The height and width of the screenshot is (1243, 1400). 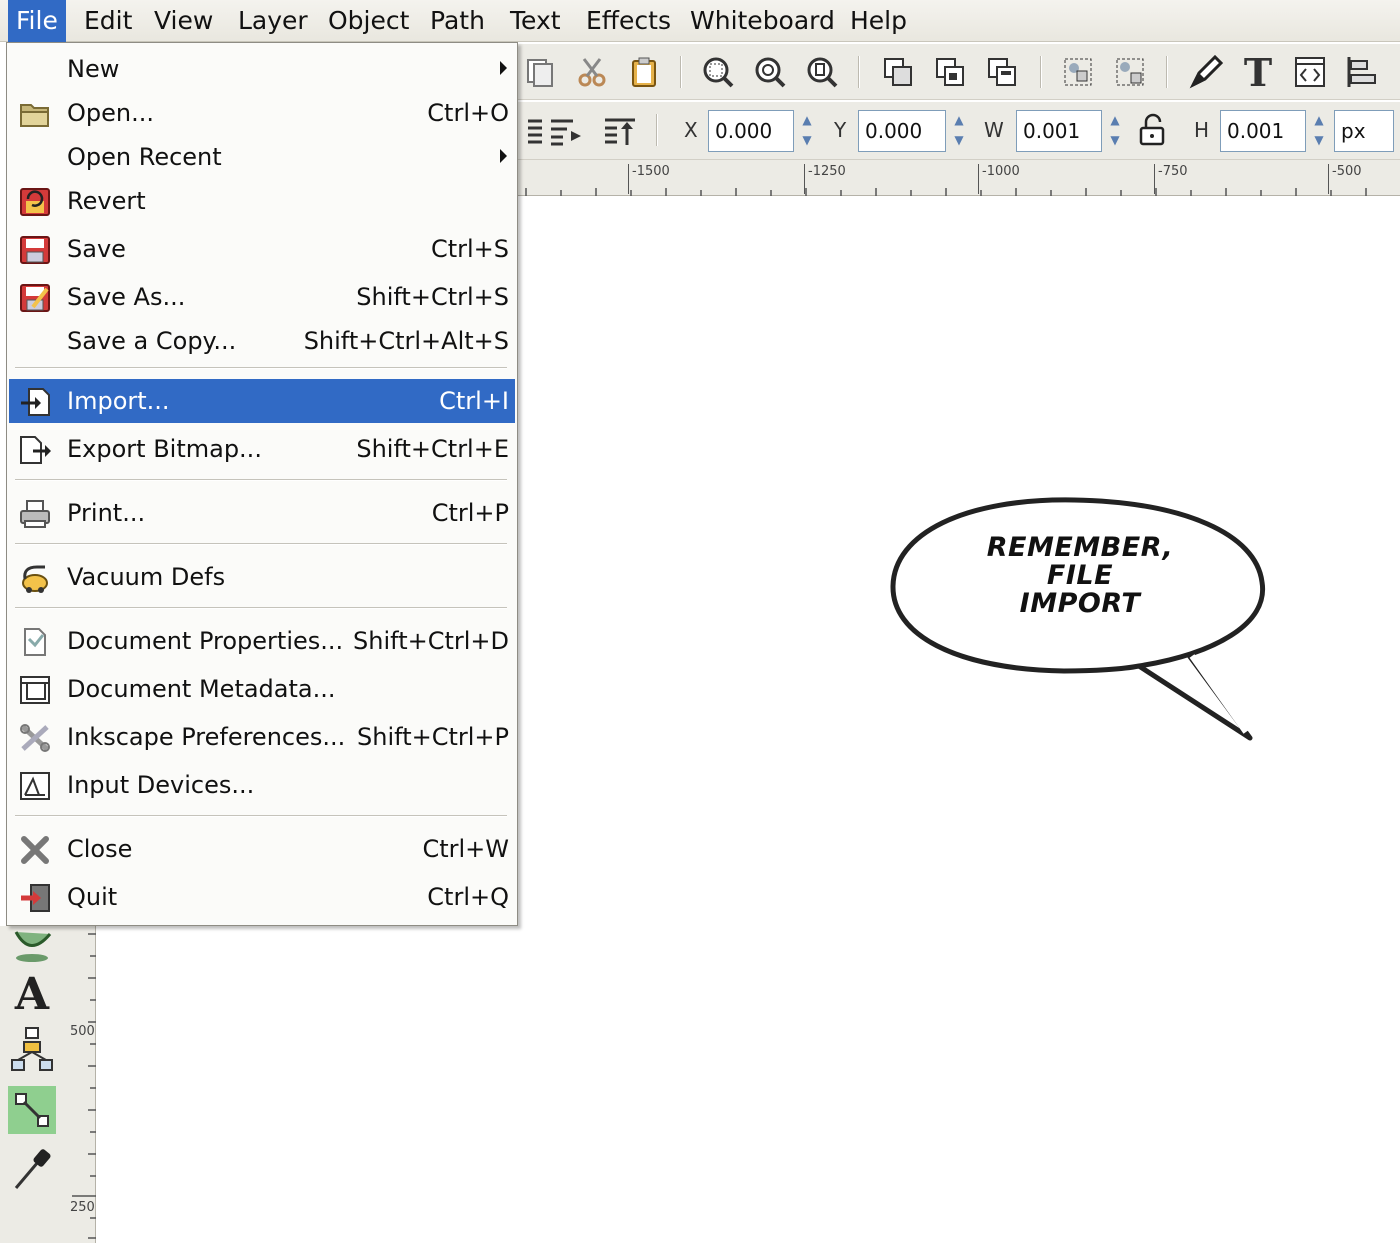 I want to click on x-field: 0.000, so click(x=751, y=131).